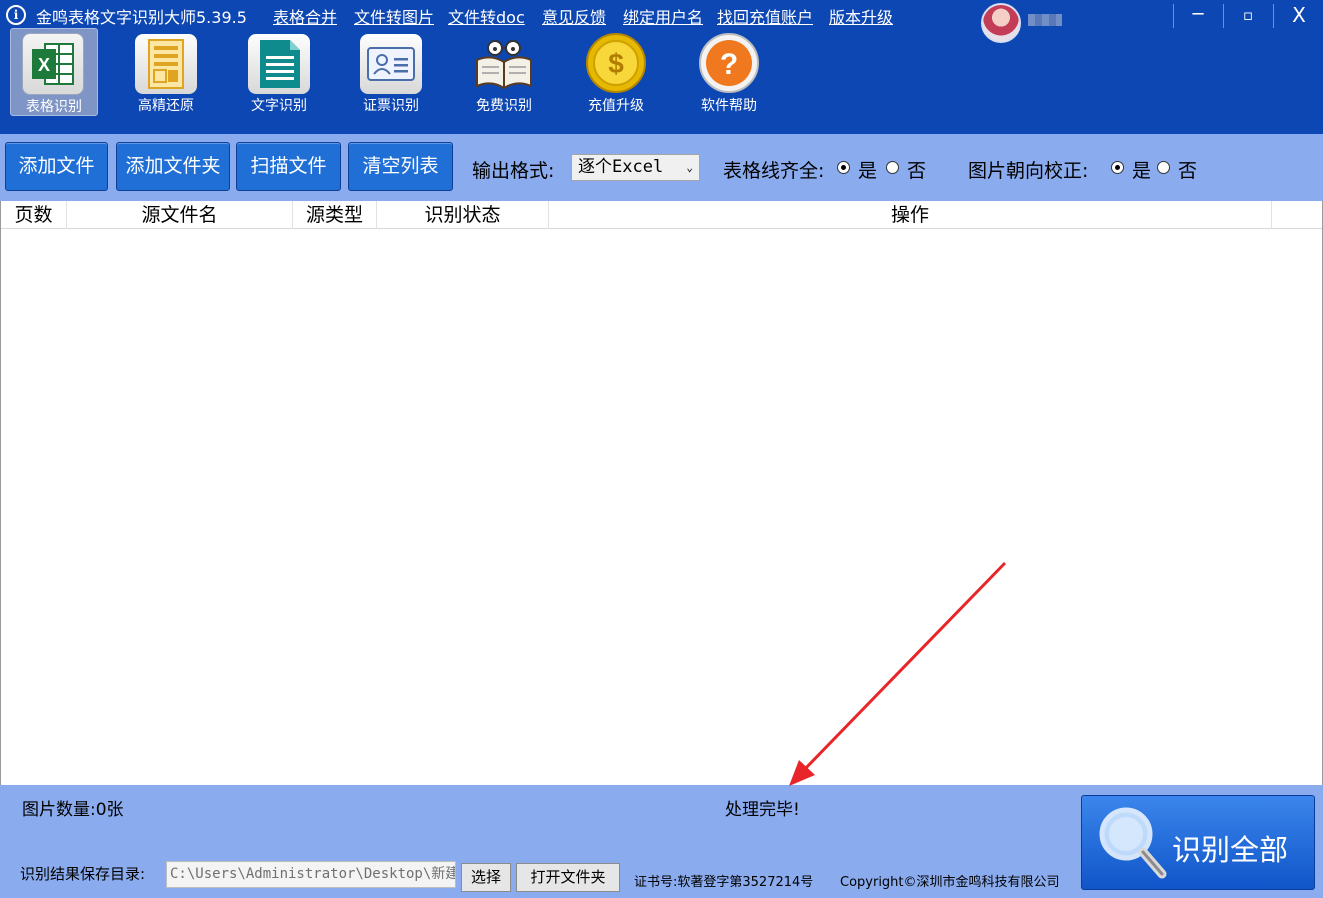 Image resolution: width=1323 pixels, height=898 pixels. What do you see at coordinates (391, 106) in the screenshot?
I see `tool-label: 证票识别` at bounding box center [391, 106].